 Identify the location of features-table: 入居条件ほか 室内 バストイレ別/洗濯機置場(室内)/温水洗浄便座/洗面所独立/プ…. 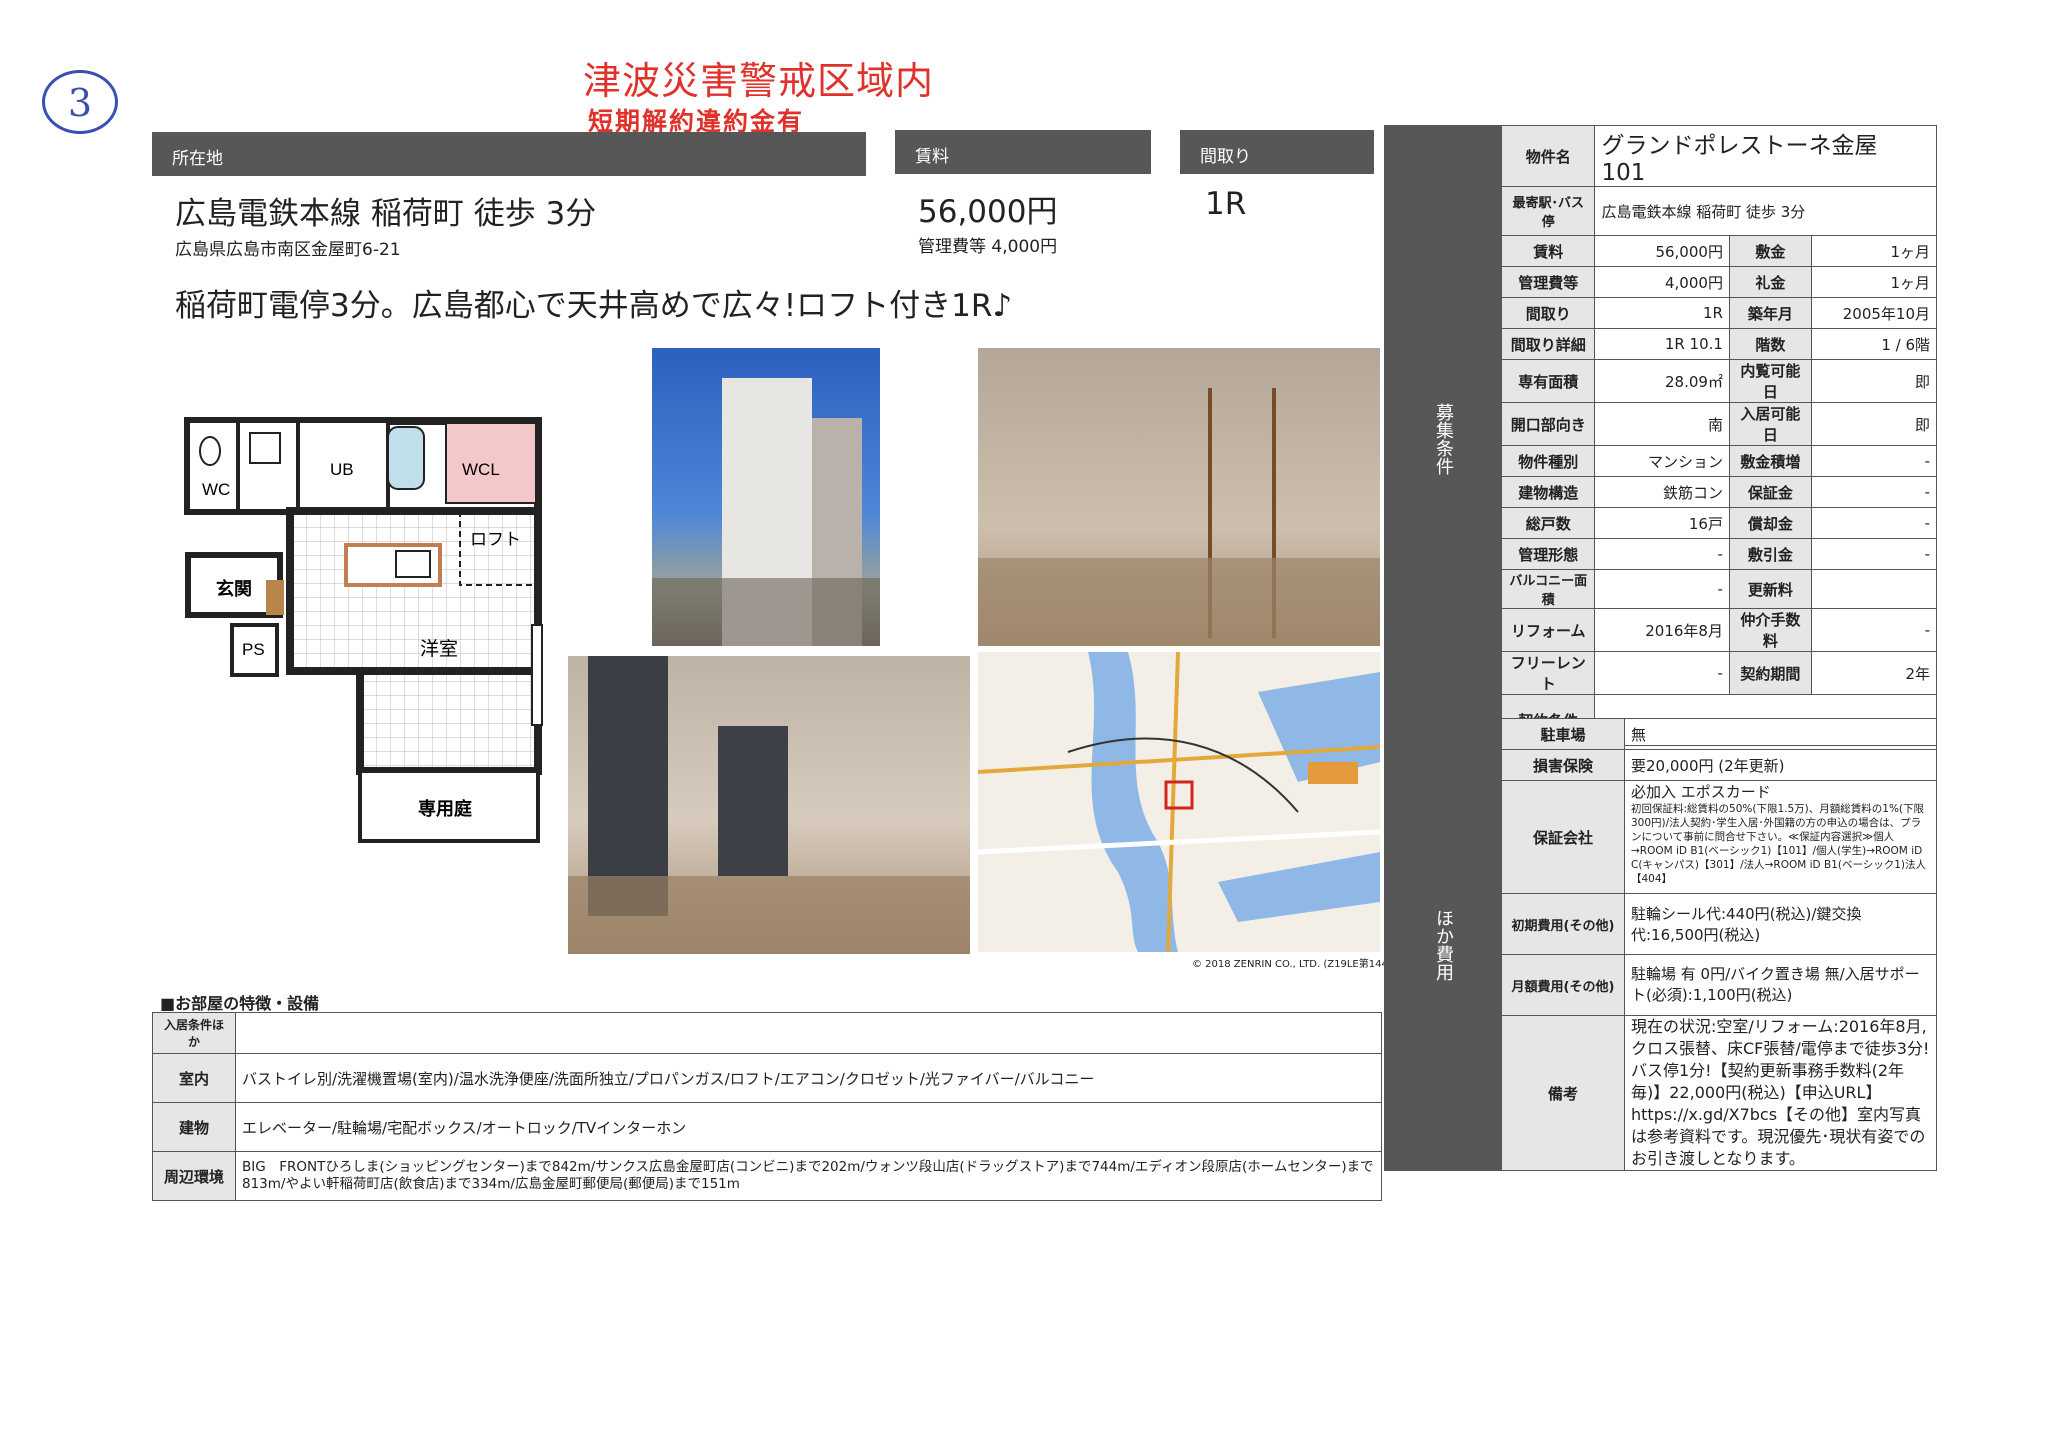
(767, 1106).